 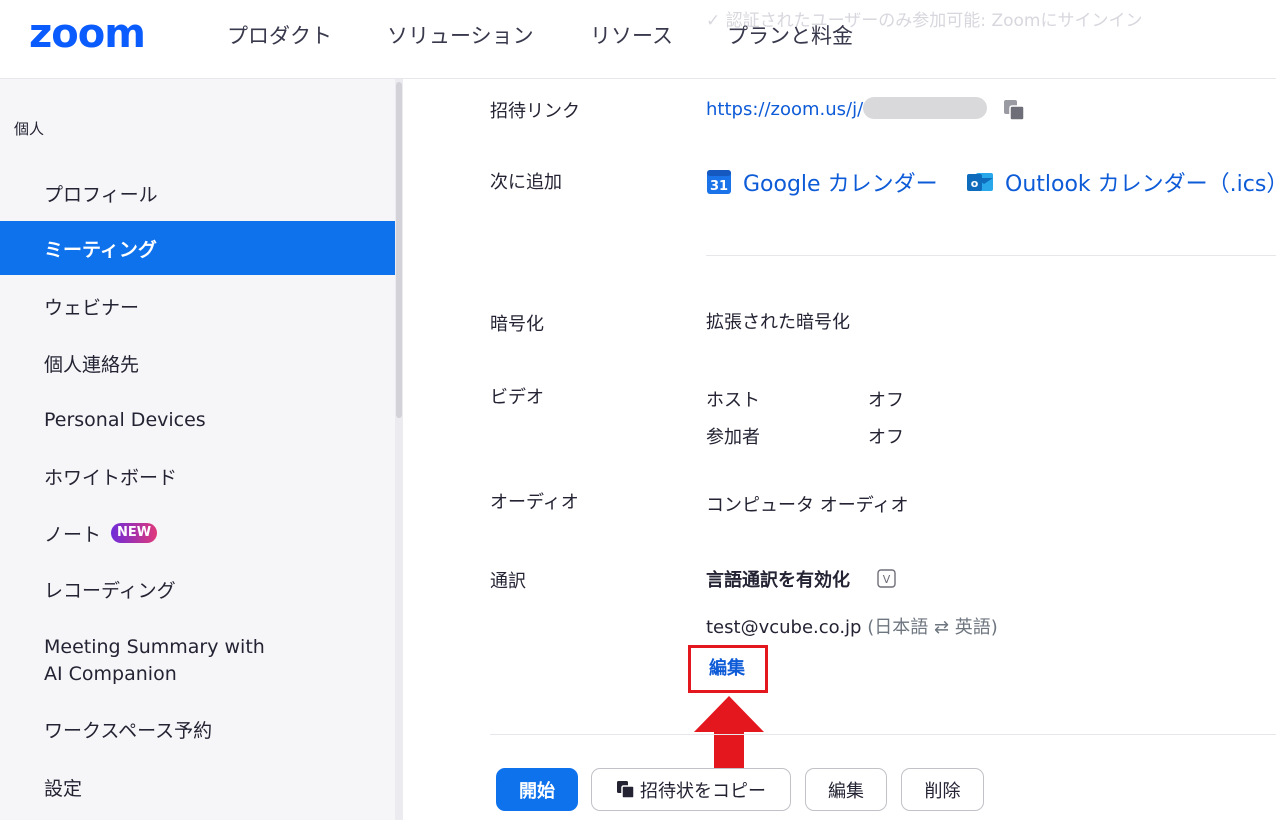 What do you see at coordinates (197, 306) in the screenshot?
I see `sidebar-item-webinars: ウェビナー` at bounding box center [197, 306].